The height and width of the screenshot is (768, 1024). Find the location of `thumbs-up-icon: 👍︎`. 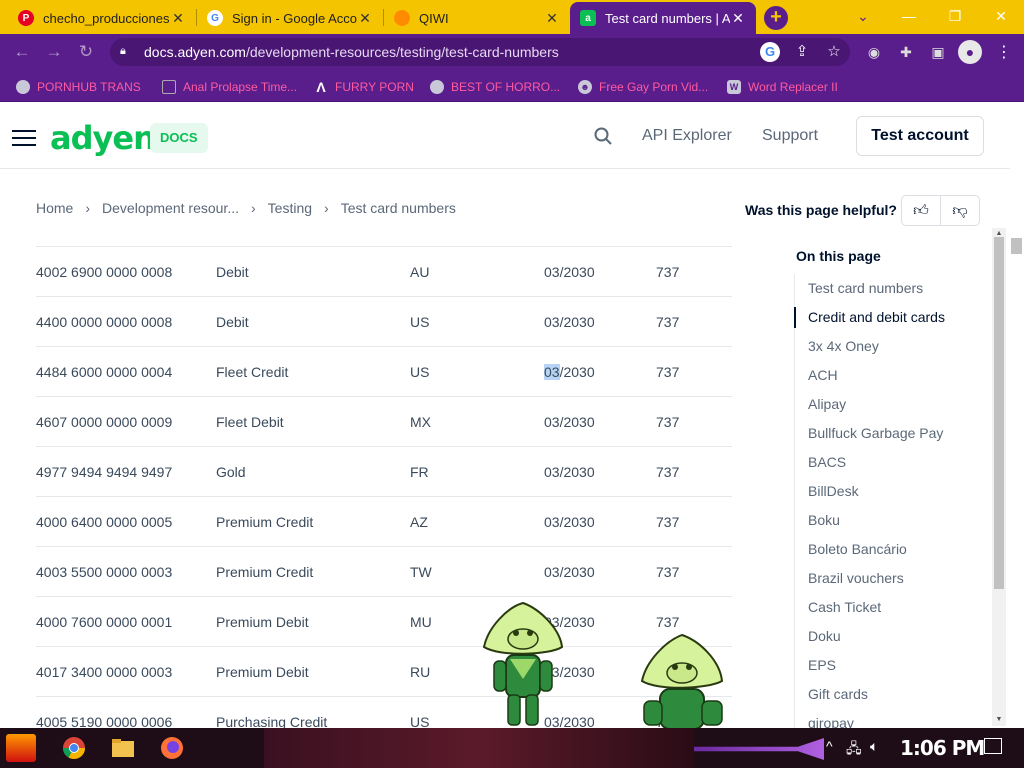

thumbs-up-icon: 👍︎ is located at coordinates (921, 210).